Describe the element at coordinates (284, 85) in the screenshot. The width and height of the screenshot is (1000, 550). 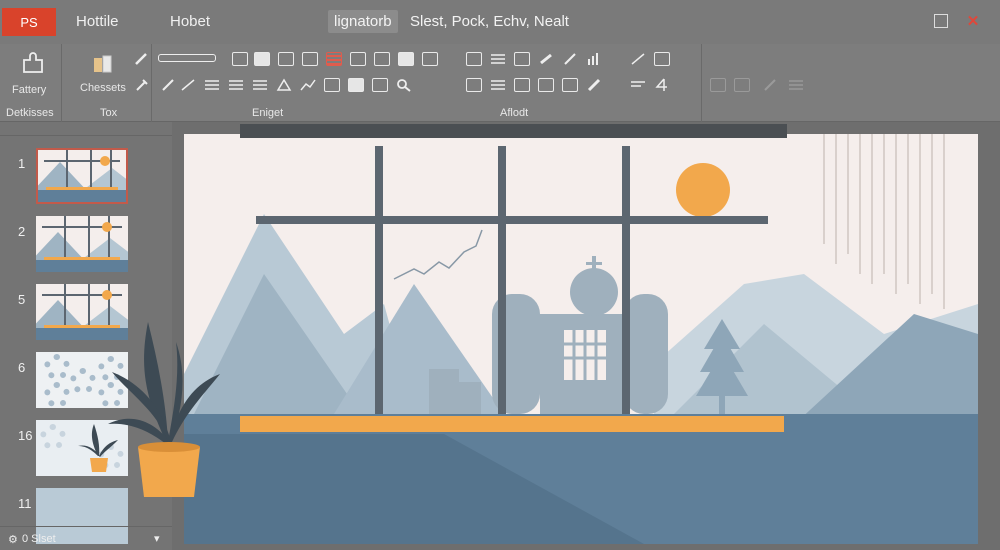
I see `shape-icon` at that location.